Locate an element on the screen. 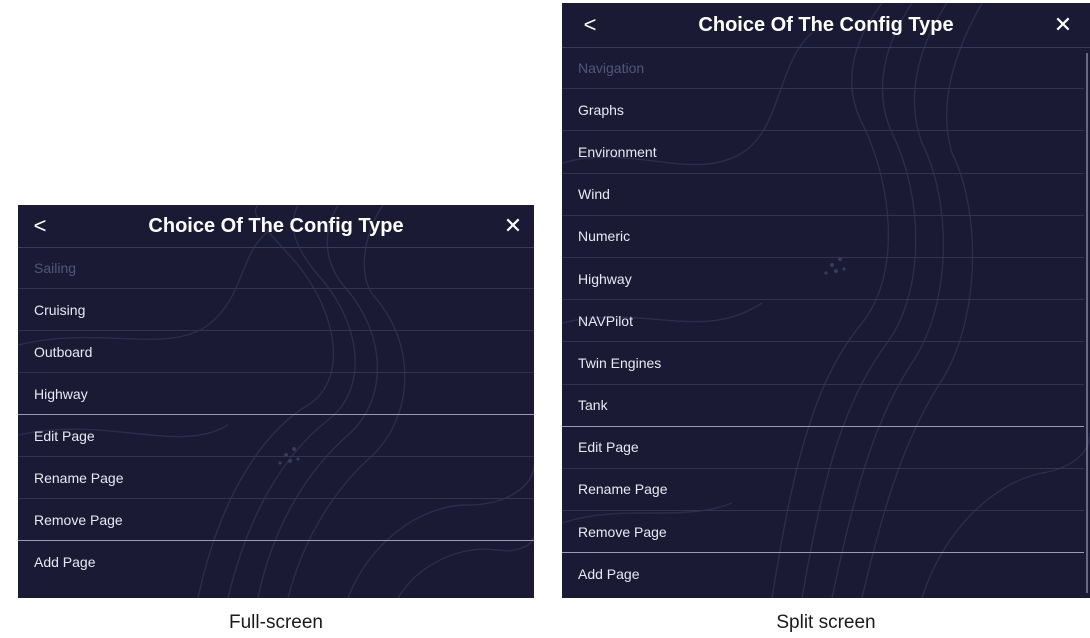 This screenshot has height=638, width=1090. menu-item-label: NAVPilot is located at coordinates (605, 320).